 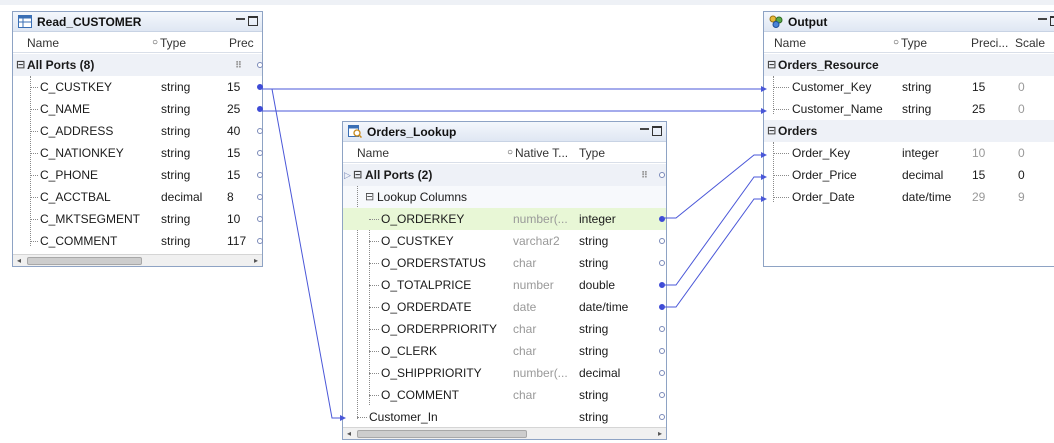 What do you see at coordinates (504, 307) in the screenshot?
I see `table-row: O_ORDERDATE date date/time` at bounding box center [504, 307].